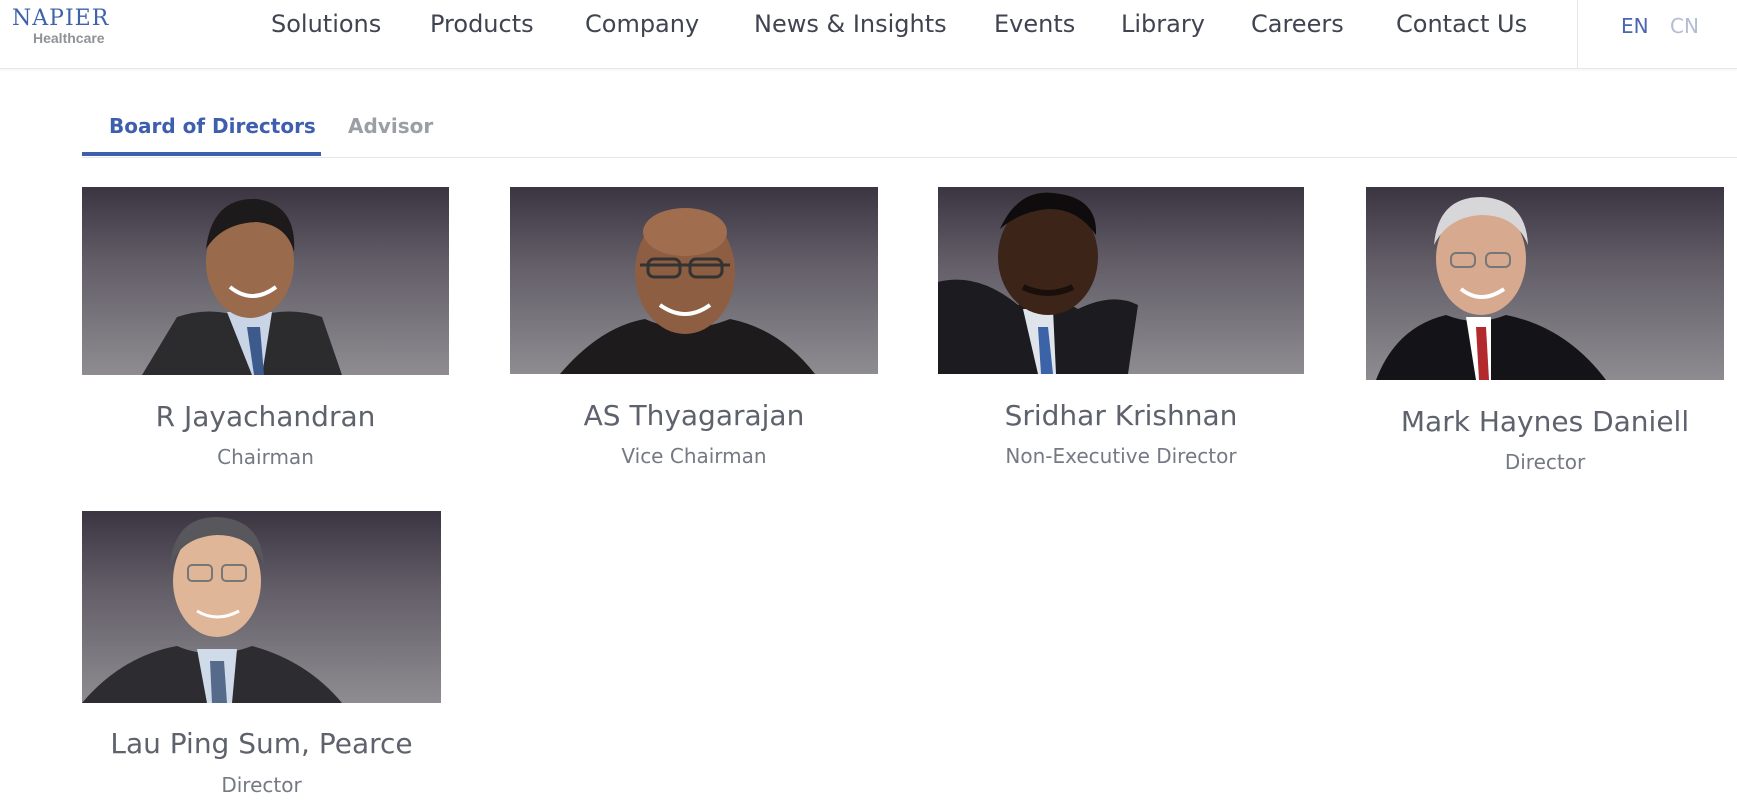  Describe the element at coordinates (694, 456) in the screenshot. I see `director-role: Vice Chairman` at that location.